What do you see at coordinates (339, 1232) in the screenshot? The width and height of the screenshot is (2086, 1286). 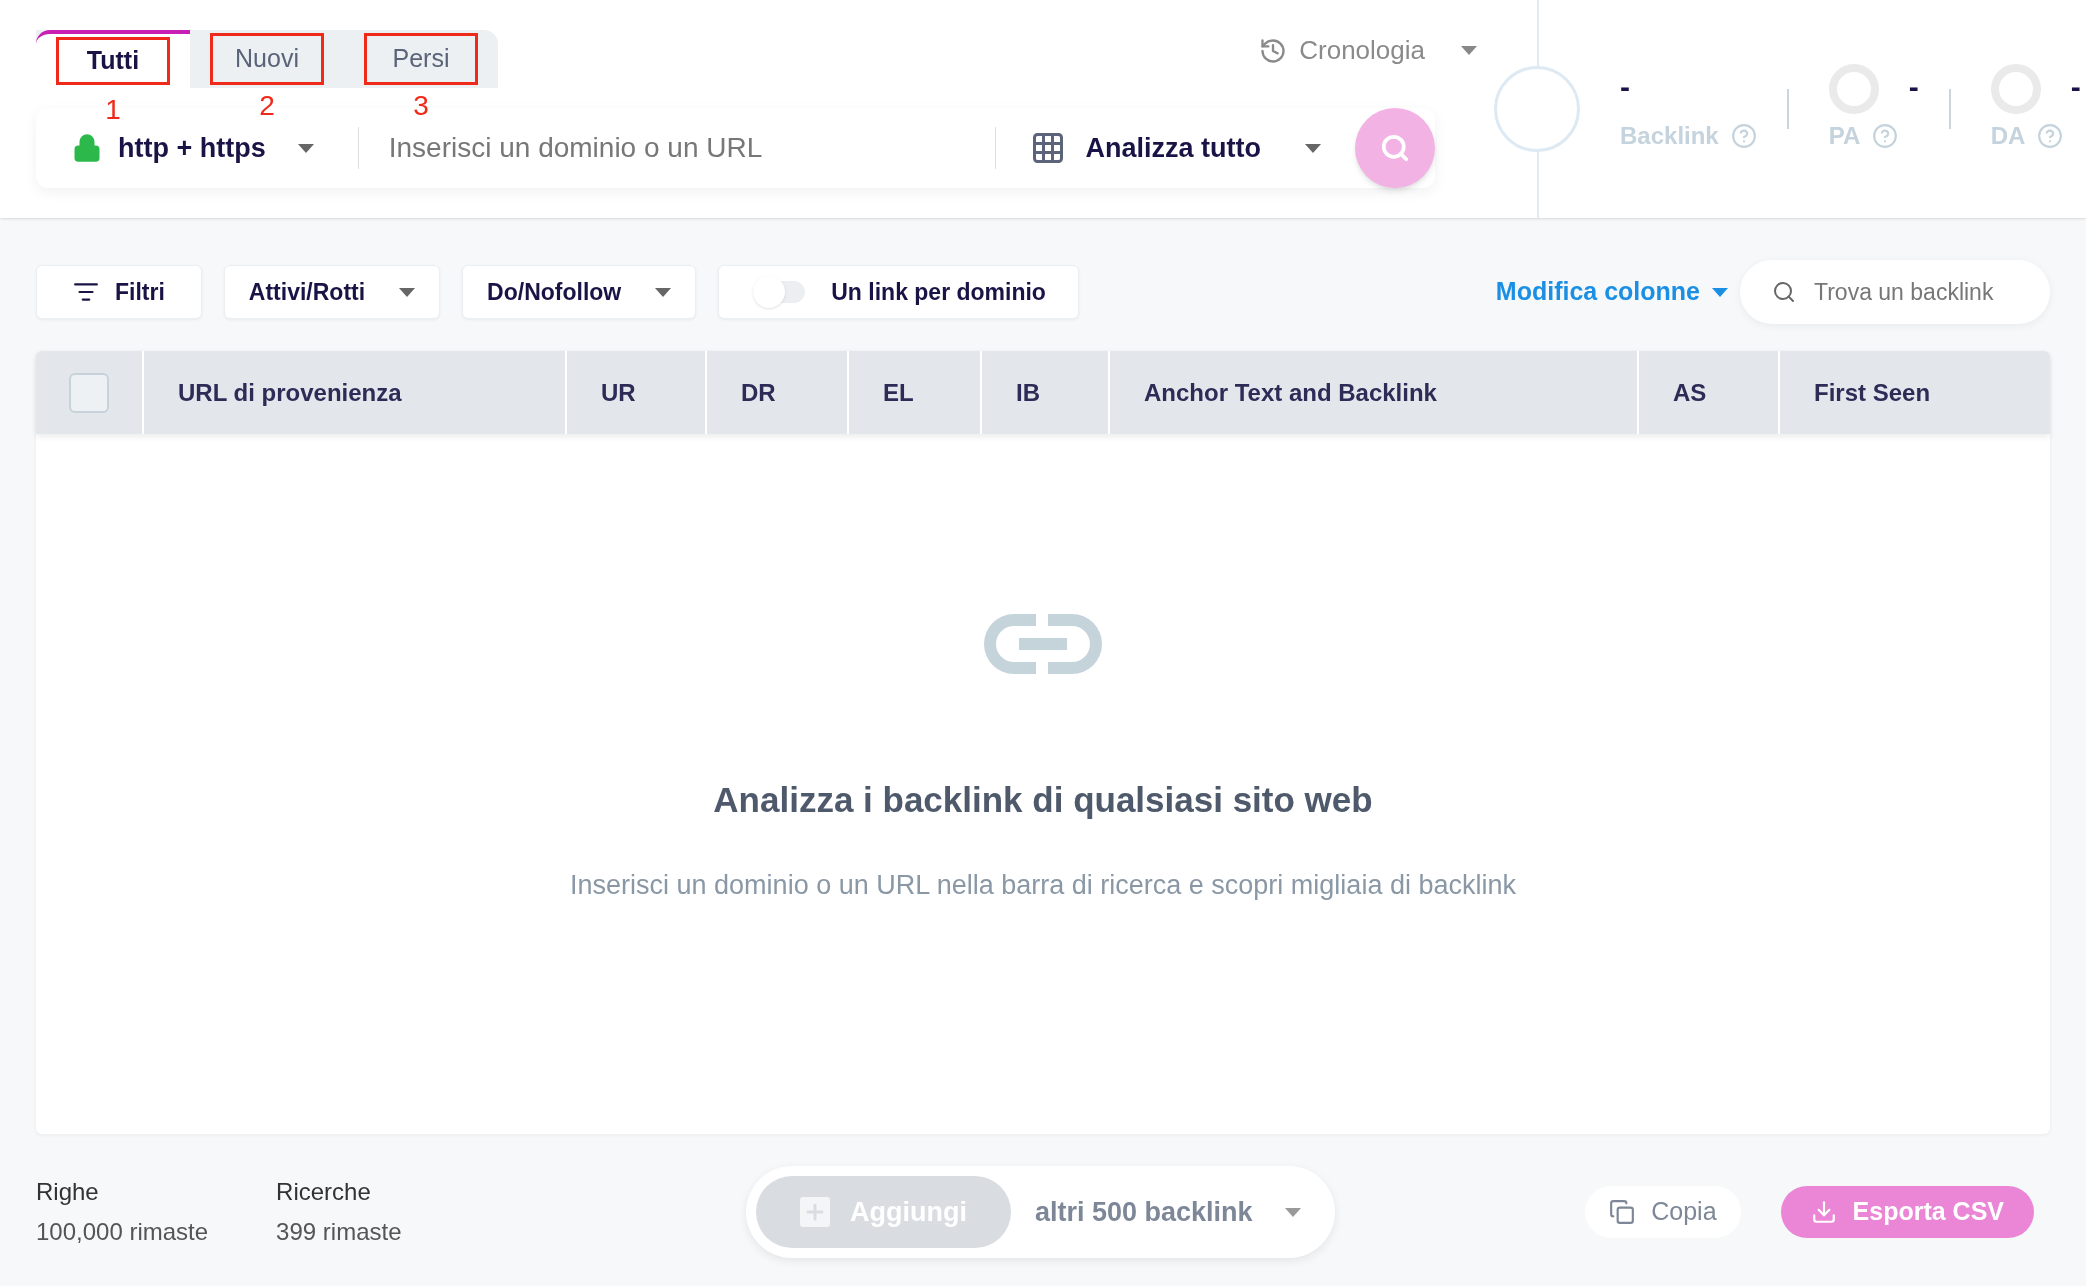 I see `counter-value: 399 rimaste` at bounding box center [339, 1232].